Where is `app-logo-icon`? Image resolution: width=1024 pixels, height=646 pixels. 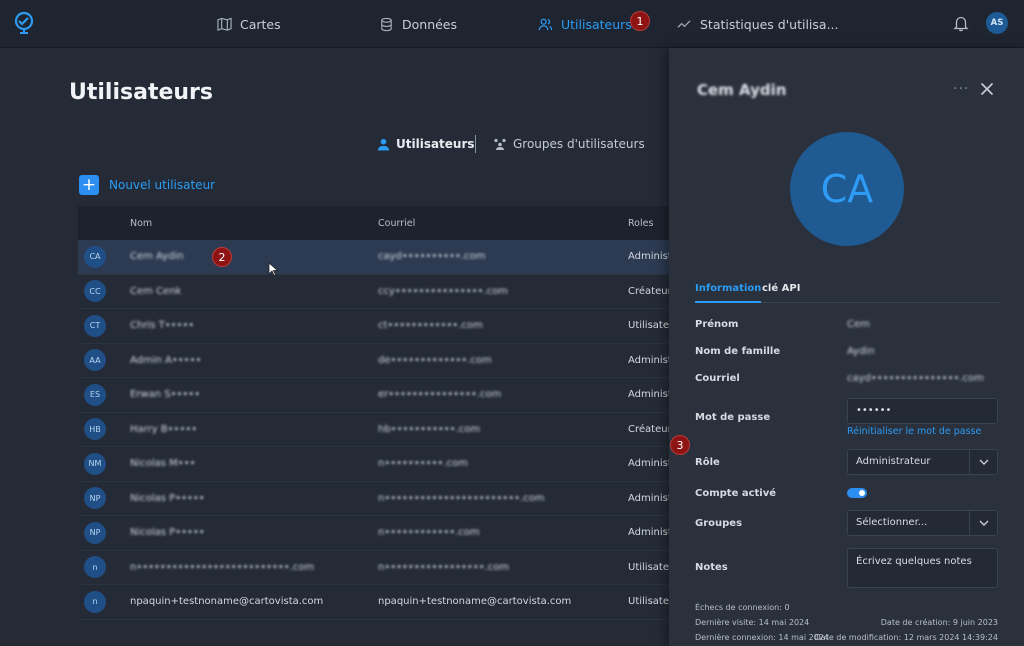 app-logo-icon is located at coordinates (24, 23).